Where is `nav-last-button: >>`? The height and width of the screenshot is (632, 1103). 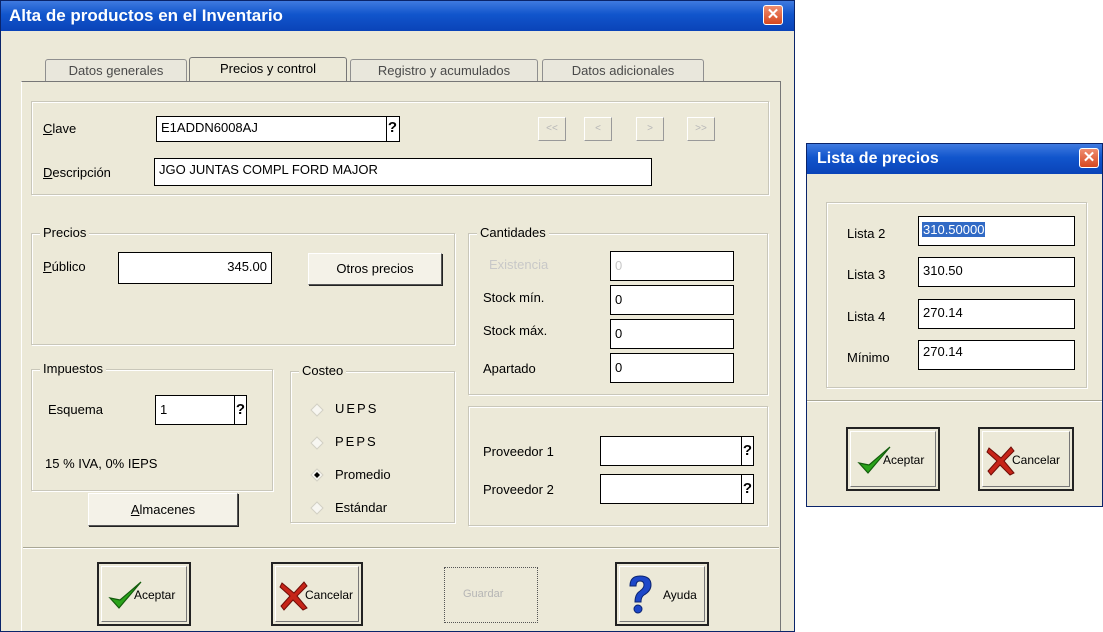 nav-last-button: >> is located at coordinates (701, 129).